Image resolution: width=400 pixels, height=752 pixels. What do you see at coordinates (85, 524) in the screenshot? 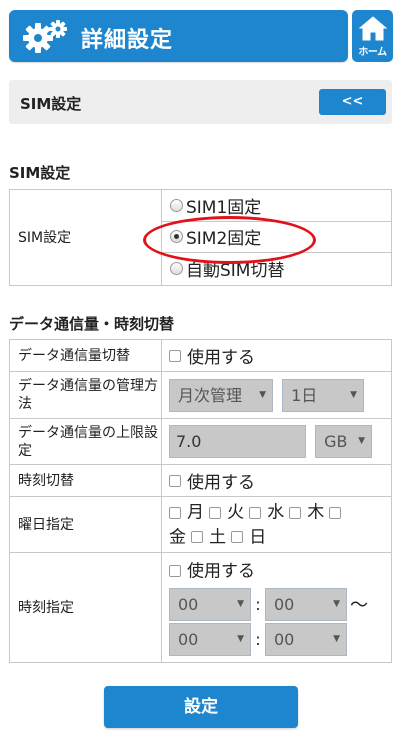
I see `weekday-label: 曜日指定` at bounding box center [85, 524].